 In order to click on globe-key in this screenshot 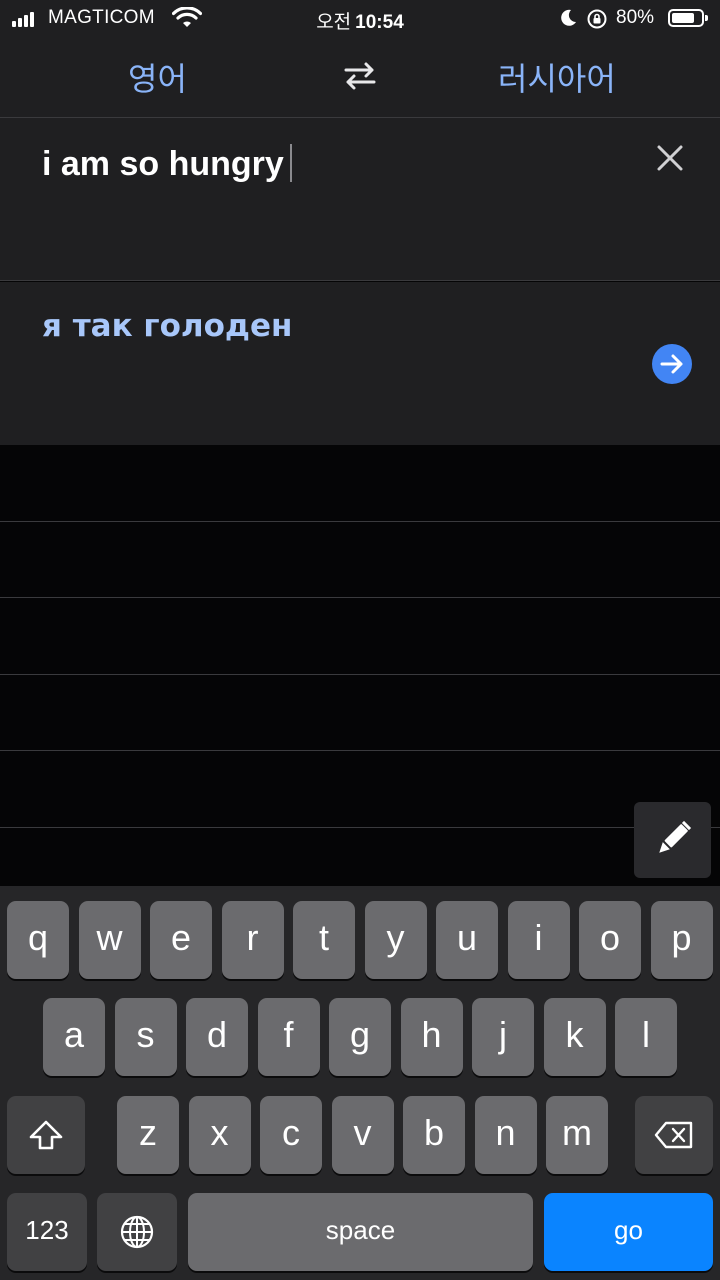, I will do `click(137, 1232)`.